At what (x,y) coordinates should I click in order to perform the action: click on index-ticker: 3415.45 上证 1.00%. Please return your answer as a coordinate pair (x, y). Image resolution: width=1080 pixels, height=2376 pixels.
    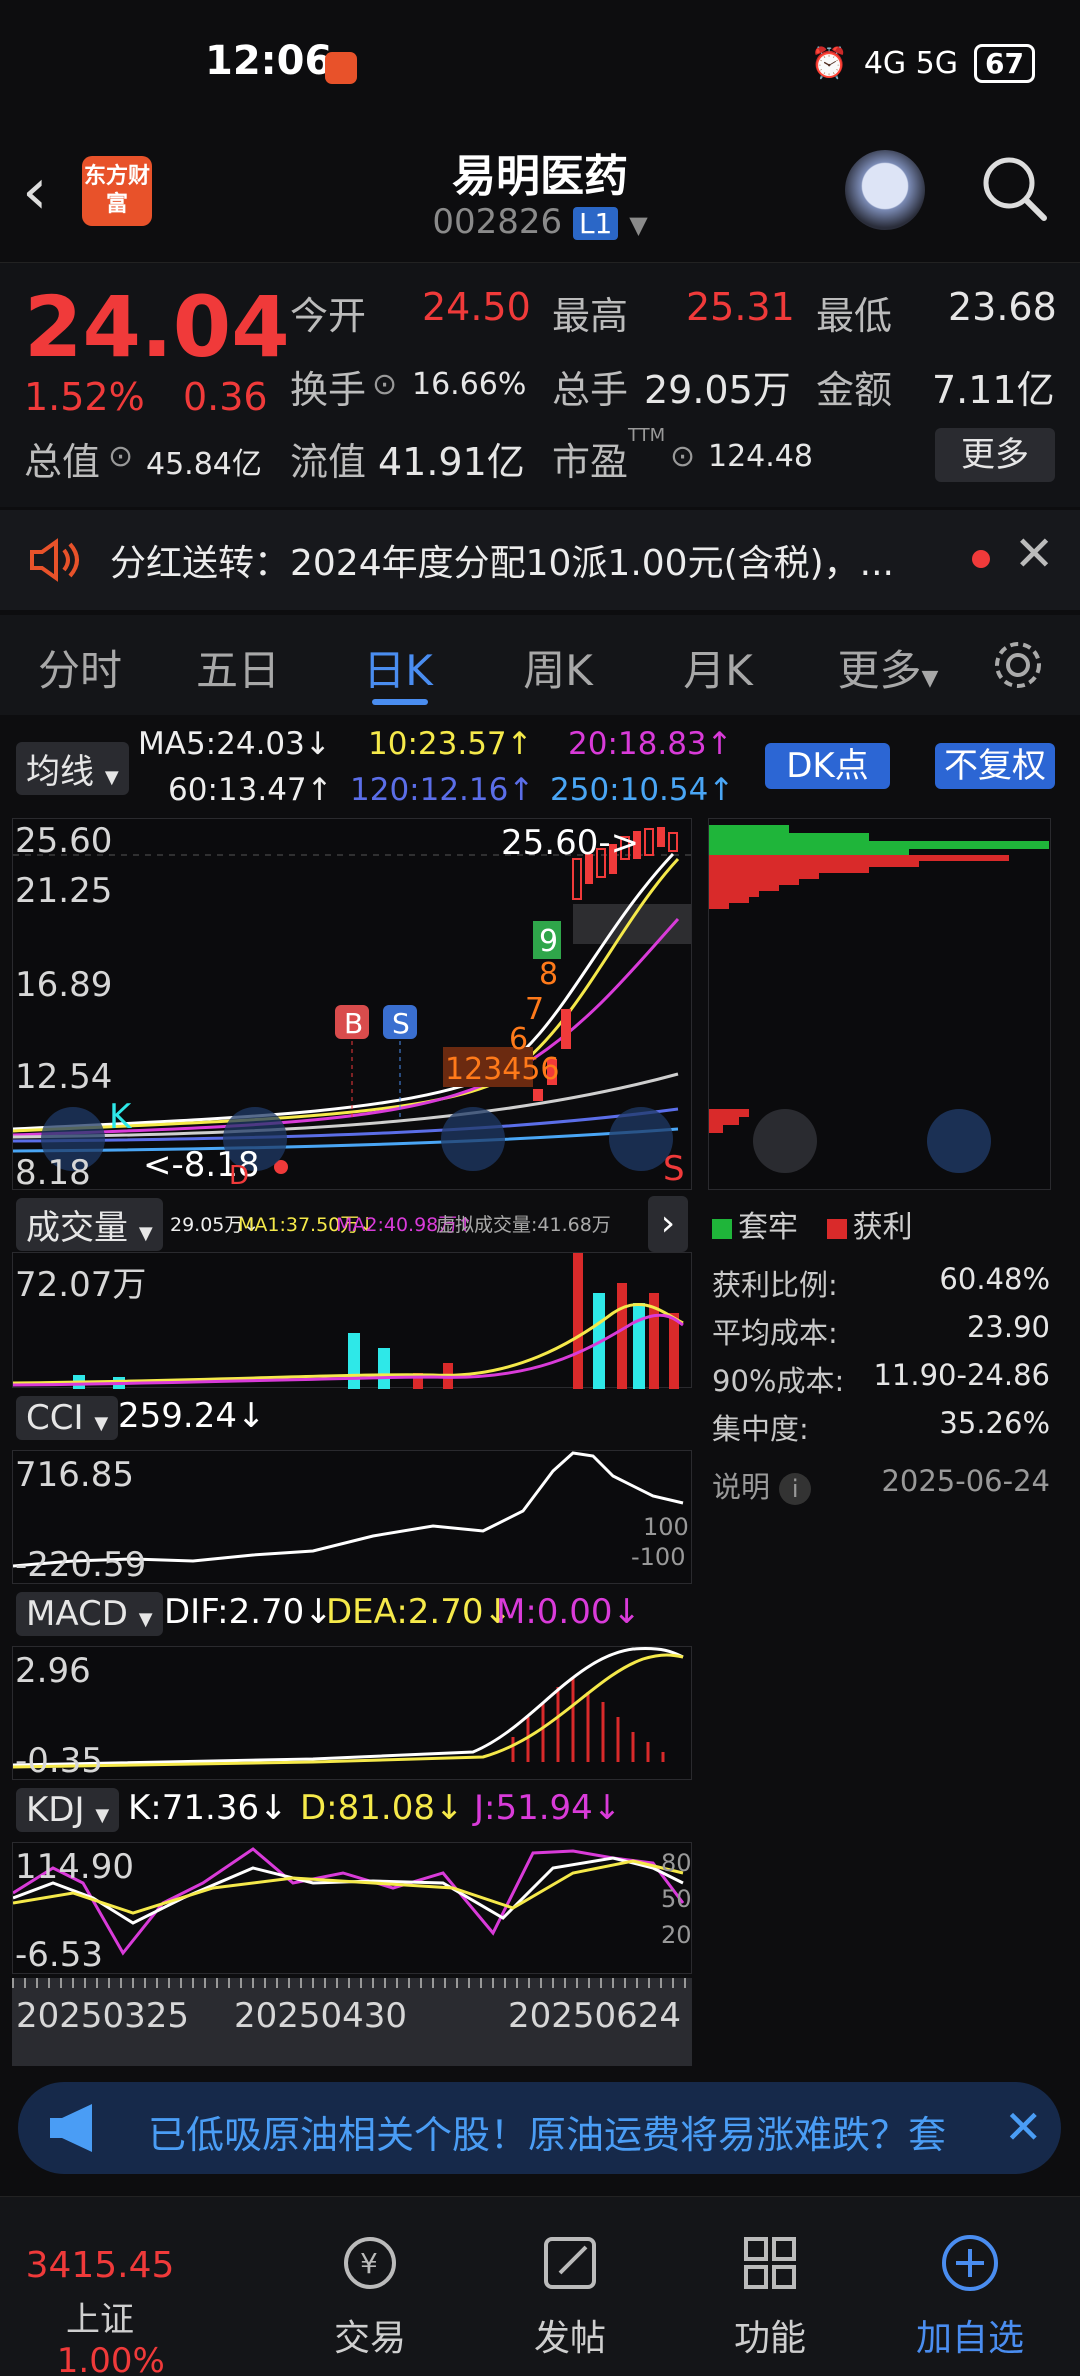
    Looking at the image, I should click on (100, 2286).